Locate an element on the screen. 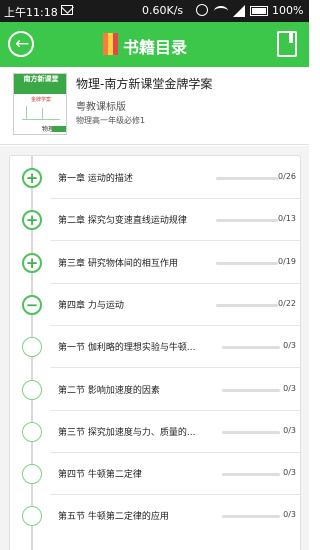 This screenshot has width=320, height=550. status-time: 上午11:18 is located at coordinates (31, 12).